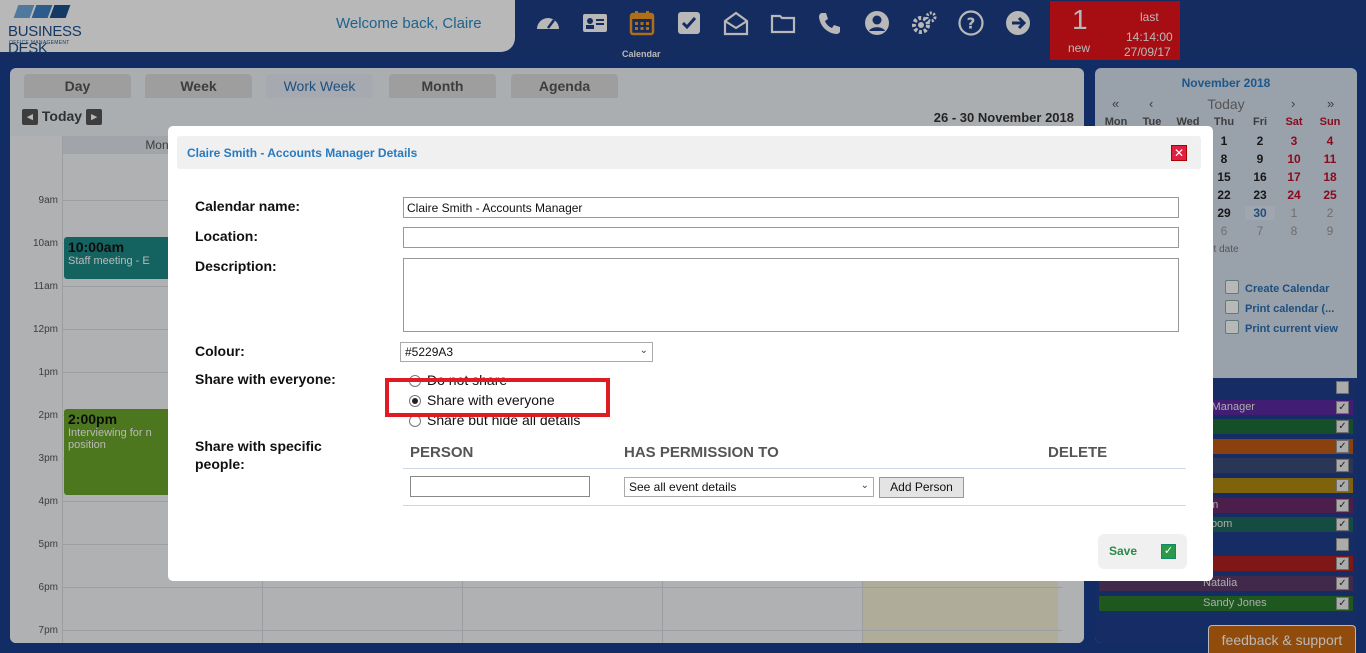 This screenshot has height=653, width=1366. What do you see at coordinates (258, 455) in the screenshot?
I see `share-specific-label: Share with specific people:` at bounding box center [258, 455].